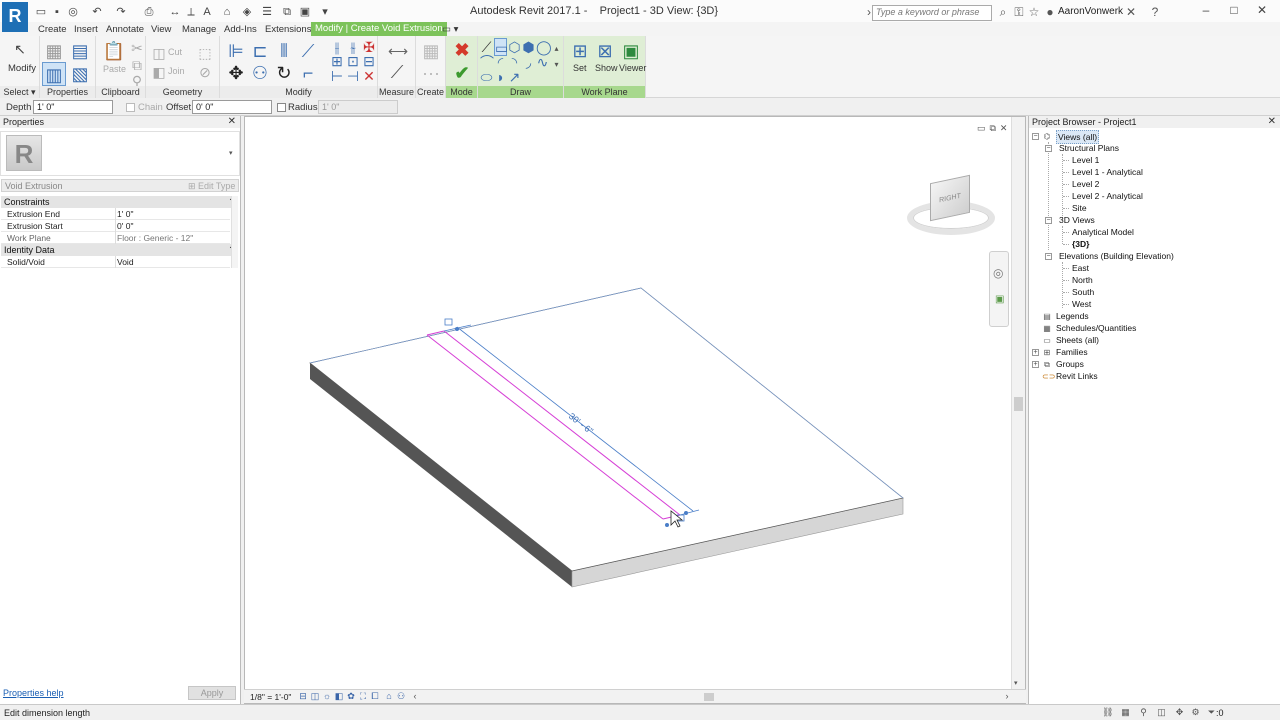 This screenshot has height=720, width=1280. What do you see at coordinates (327, 696) in the screenshot?
I see `sun-path-icon: ☼` at bounding box center [327, 696].